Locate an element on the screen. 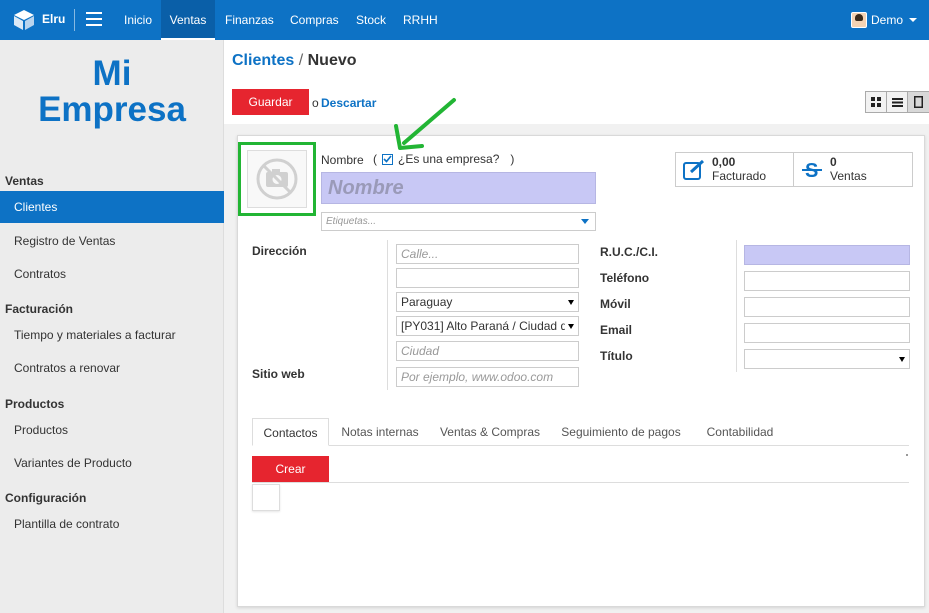  form-view-icon is located at coordinates (918, 102).